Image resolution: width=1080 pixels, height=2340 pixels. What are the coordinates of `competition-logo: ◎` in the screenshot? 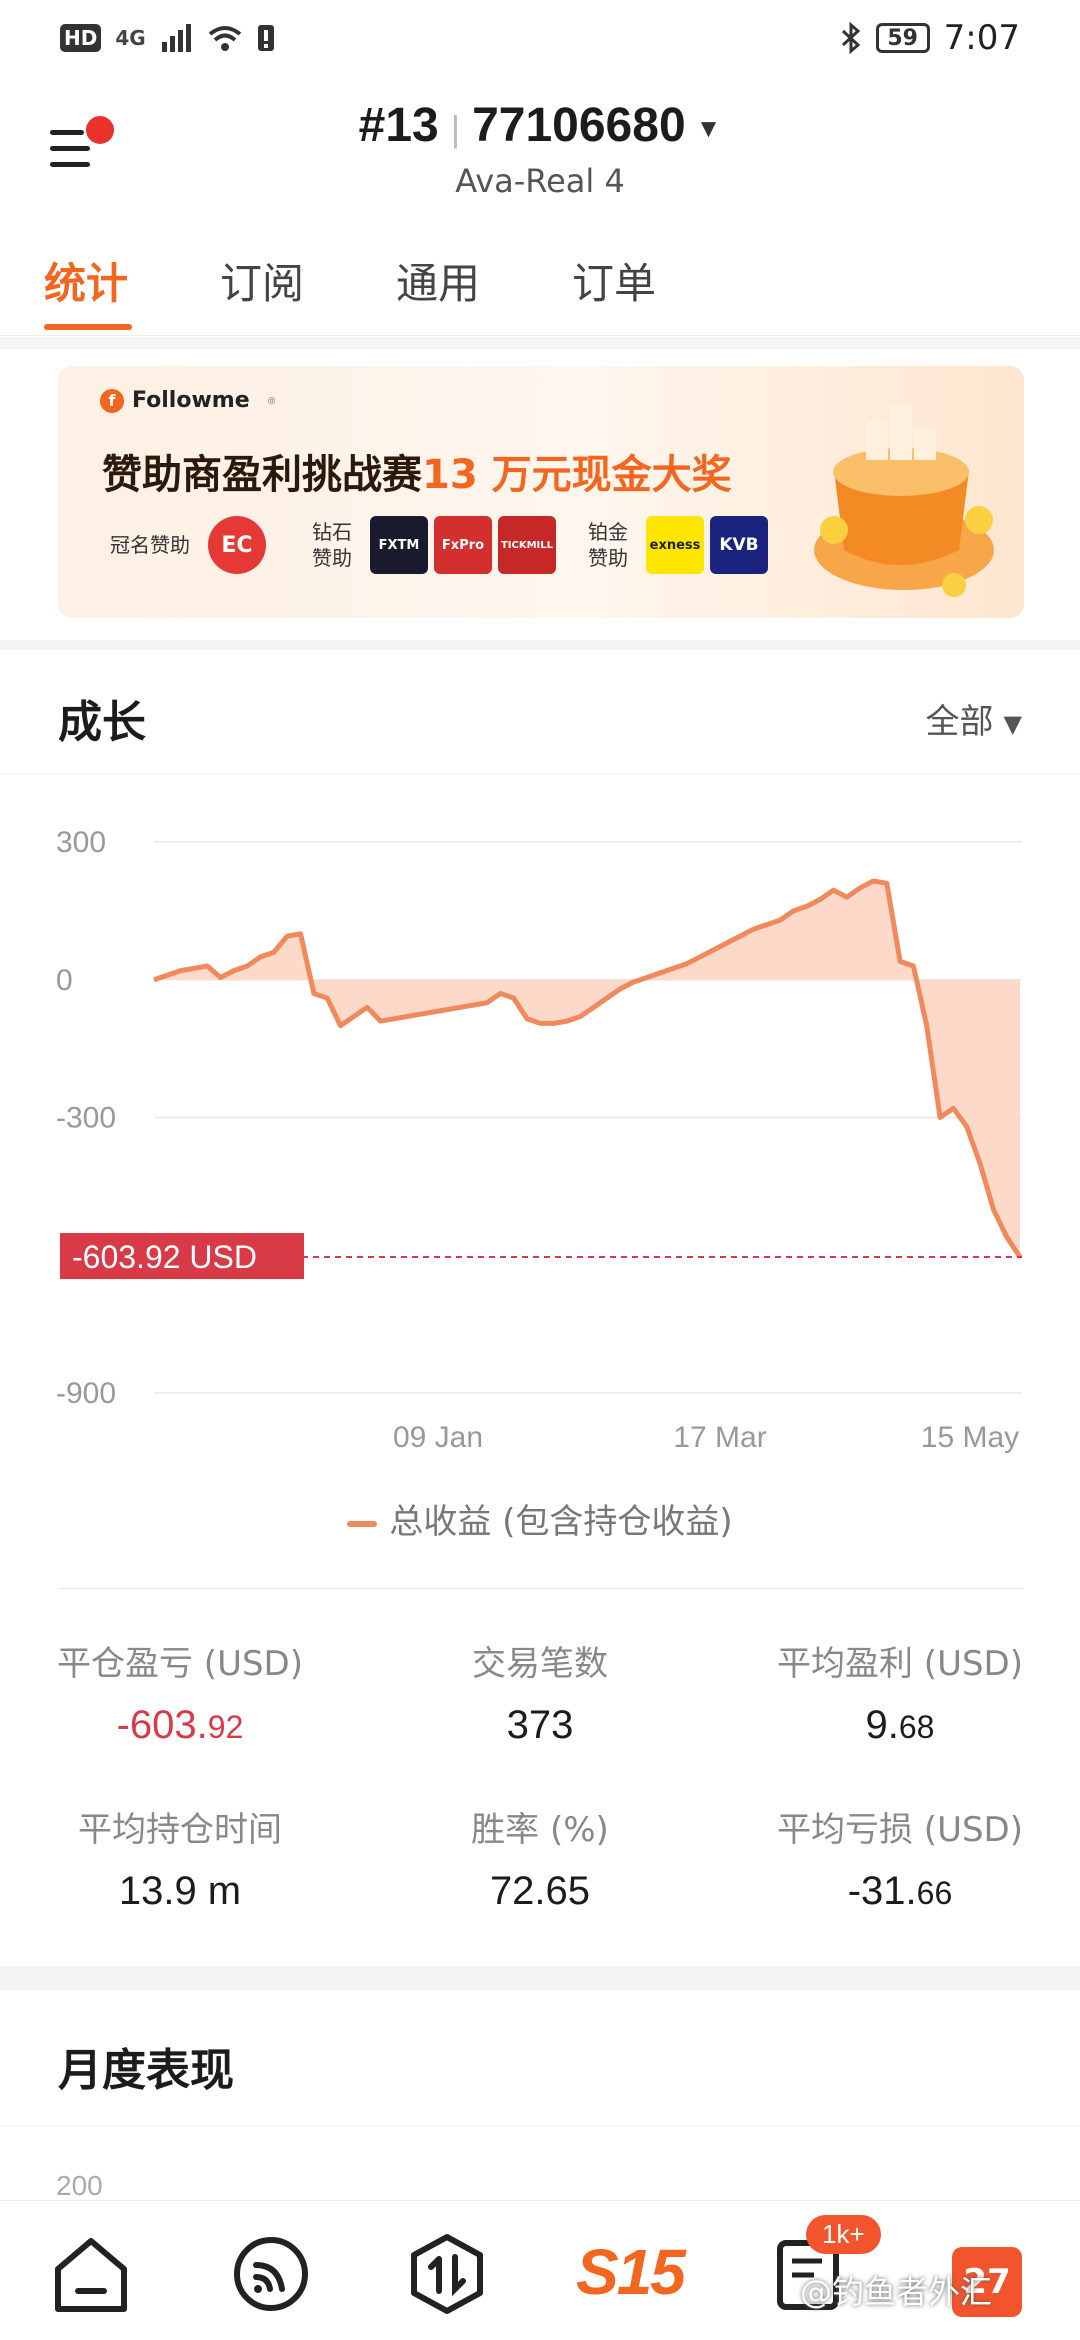 It's located at (271, 400).